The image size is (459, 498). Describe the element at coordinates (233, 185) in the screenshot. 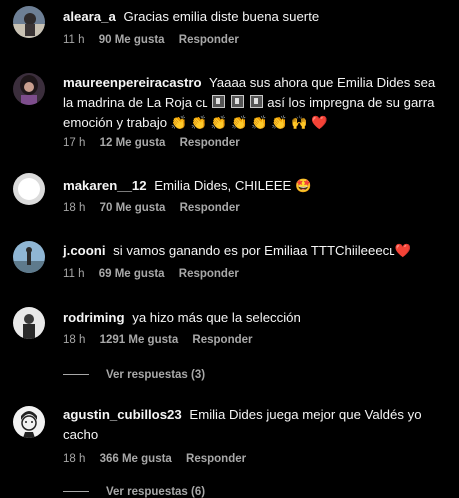

I see `comment-body: Emilia Dides, CHILEEE 🤩` at that location.